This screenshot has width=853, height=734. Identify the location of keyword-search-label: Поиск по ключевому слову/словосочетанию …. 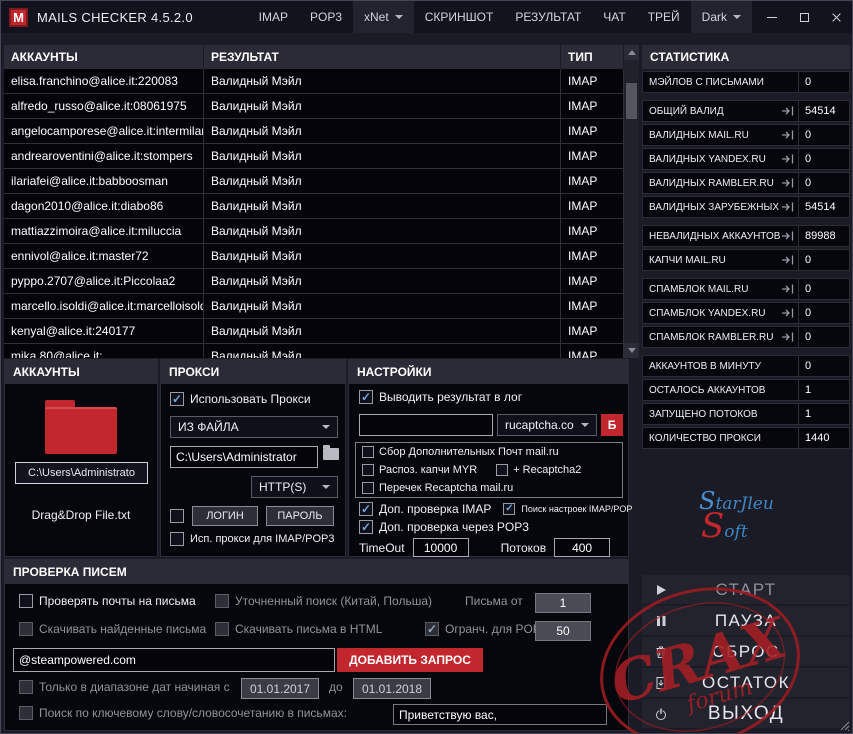
(193, 713).